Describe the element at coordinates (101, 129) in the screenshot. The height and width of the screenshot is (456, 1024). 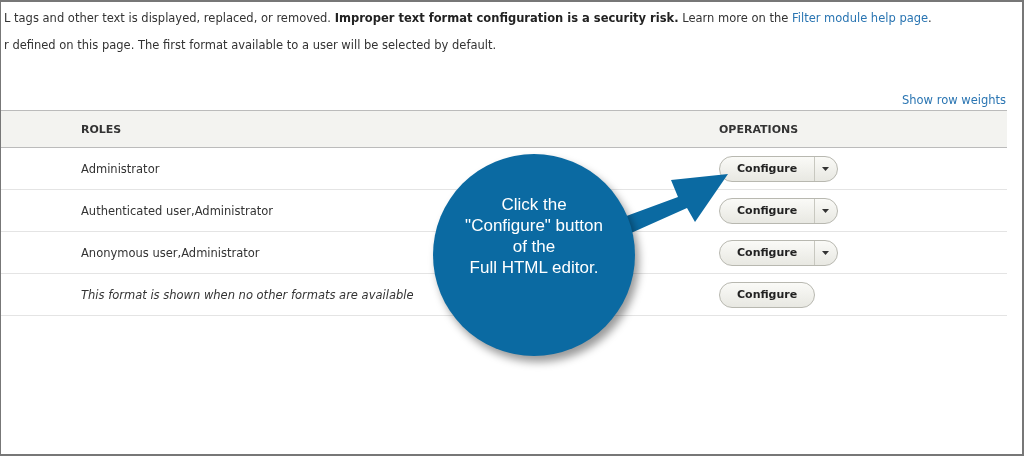
I see `column-header: ROLES` at that location.